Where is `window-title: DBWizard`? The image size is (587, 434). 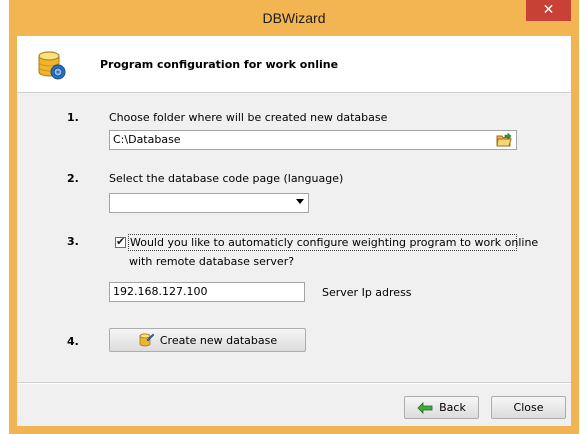
window-title: DBWizard is located at coordinates (294, 18).